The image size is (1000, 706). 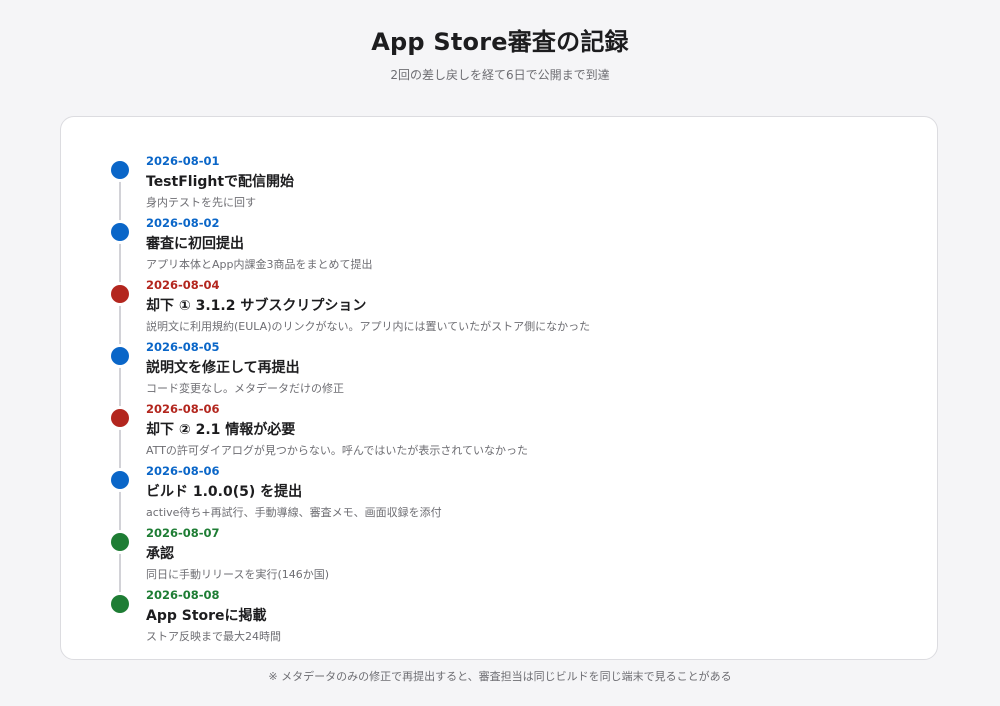 What do you see at coordinates (213, 636) in the screenshot?
I see `event-description: ストア反映まで最大24時間` at bounding box center [213, 636].